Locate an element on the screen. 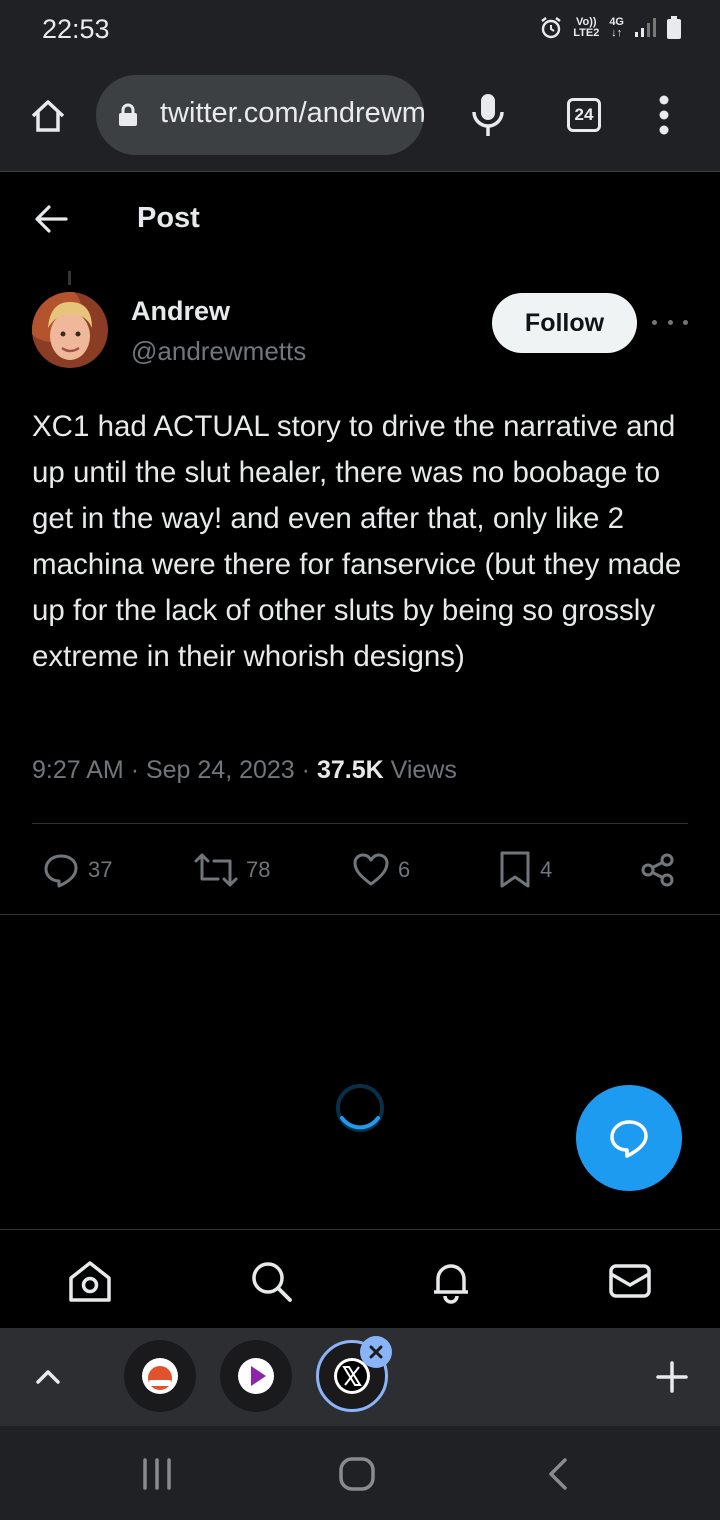 The image size is (720, 1520). reply-button: 37 is located at coordinates (77, 870).